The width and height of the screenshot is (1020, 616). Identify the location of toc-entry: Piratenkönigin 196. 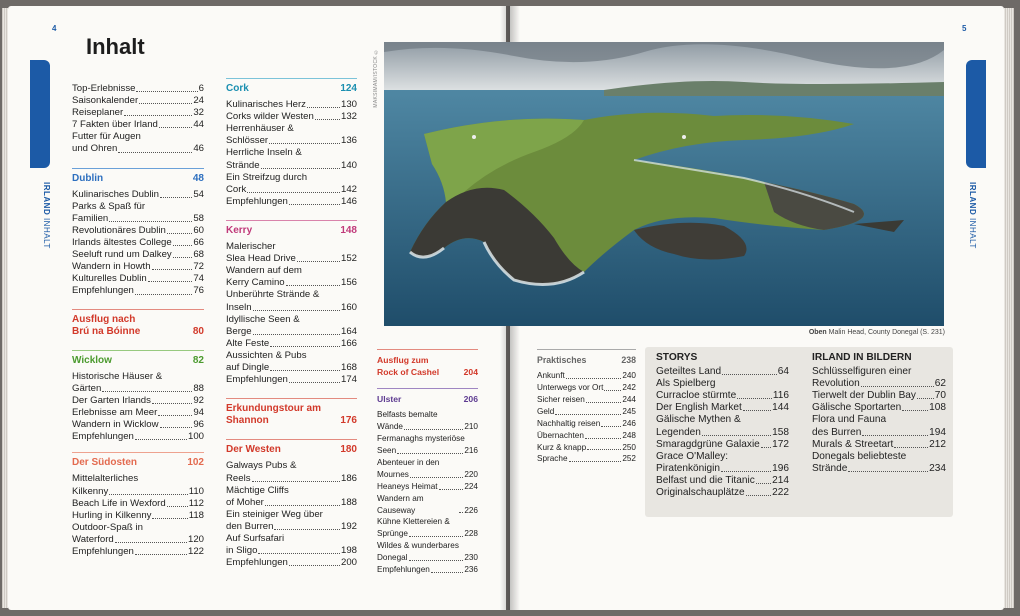
(722, 469).